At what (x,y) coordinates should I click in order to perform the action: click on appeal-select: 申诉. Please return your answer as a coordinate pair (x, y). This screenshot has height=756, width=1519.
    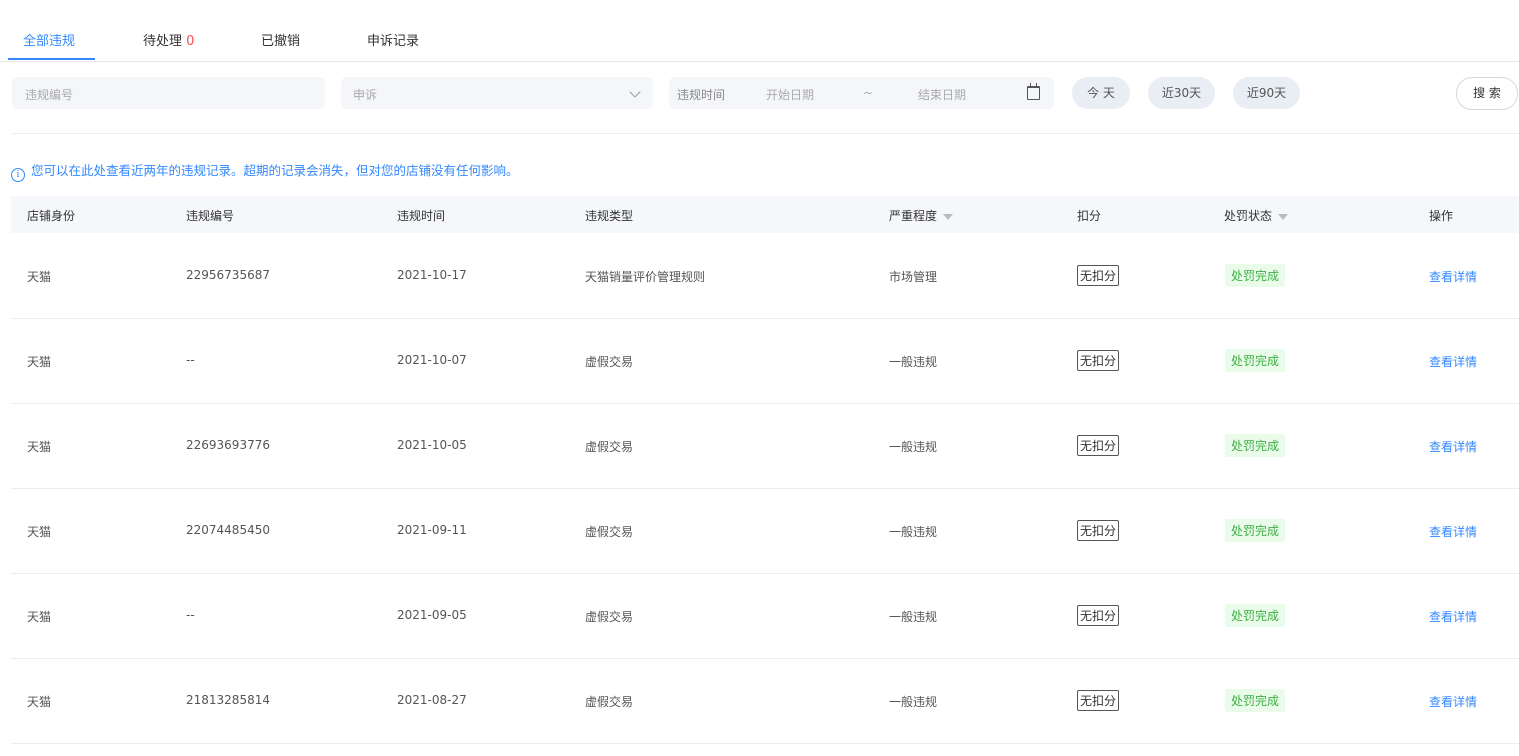
    Looking at the image, I should click on (497, 93).